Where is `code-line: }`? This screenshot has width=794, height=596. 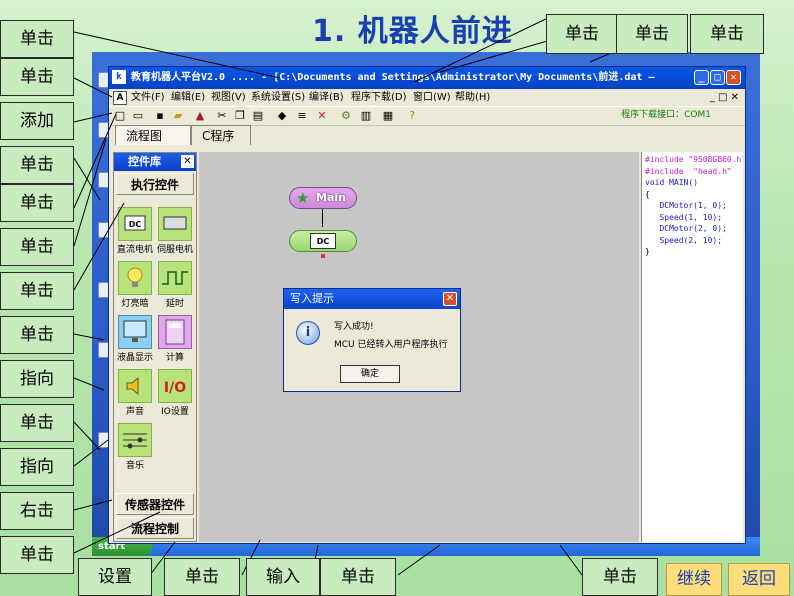 code-line: } is located at coordinates (647, 251).